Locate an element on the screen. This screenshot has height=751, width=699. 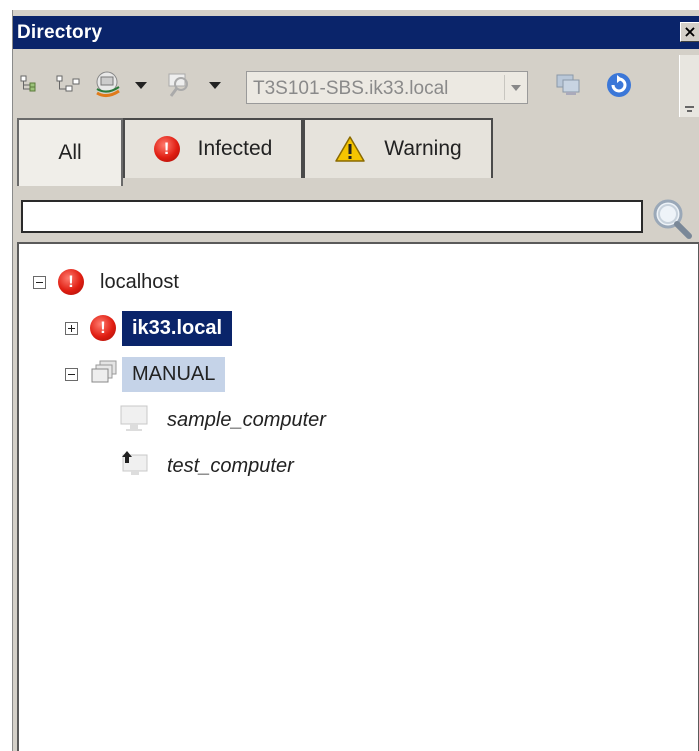
tab-all-label: All is located at coordinates (70, 152).